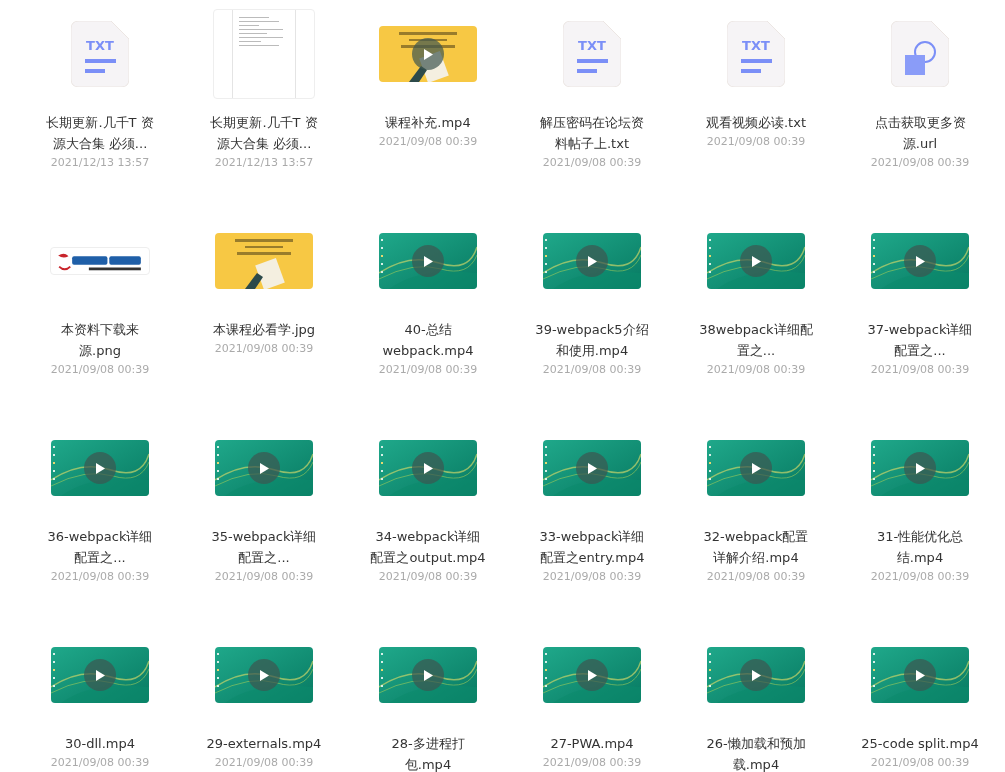 Image resolution: width=1005 pixels, height=772 pixels. What do you see at coordinates (428, 340) in the screenshot?
I see `file-name: 40-总结 webpack.mp4` at bounding box center [428, 340].